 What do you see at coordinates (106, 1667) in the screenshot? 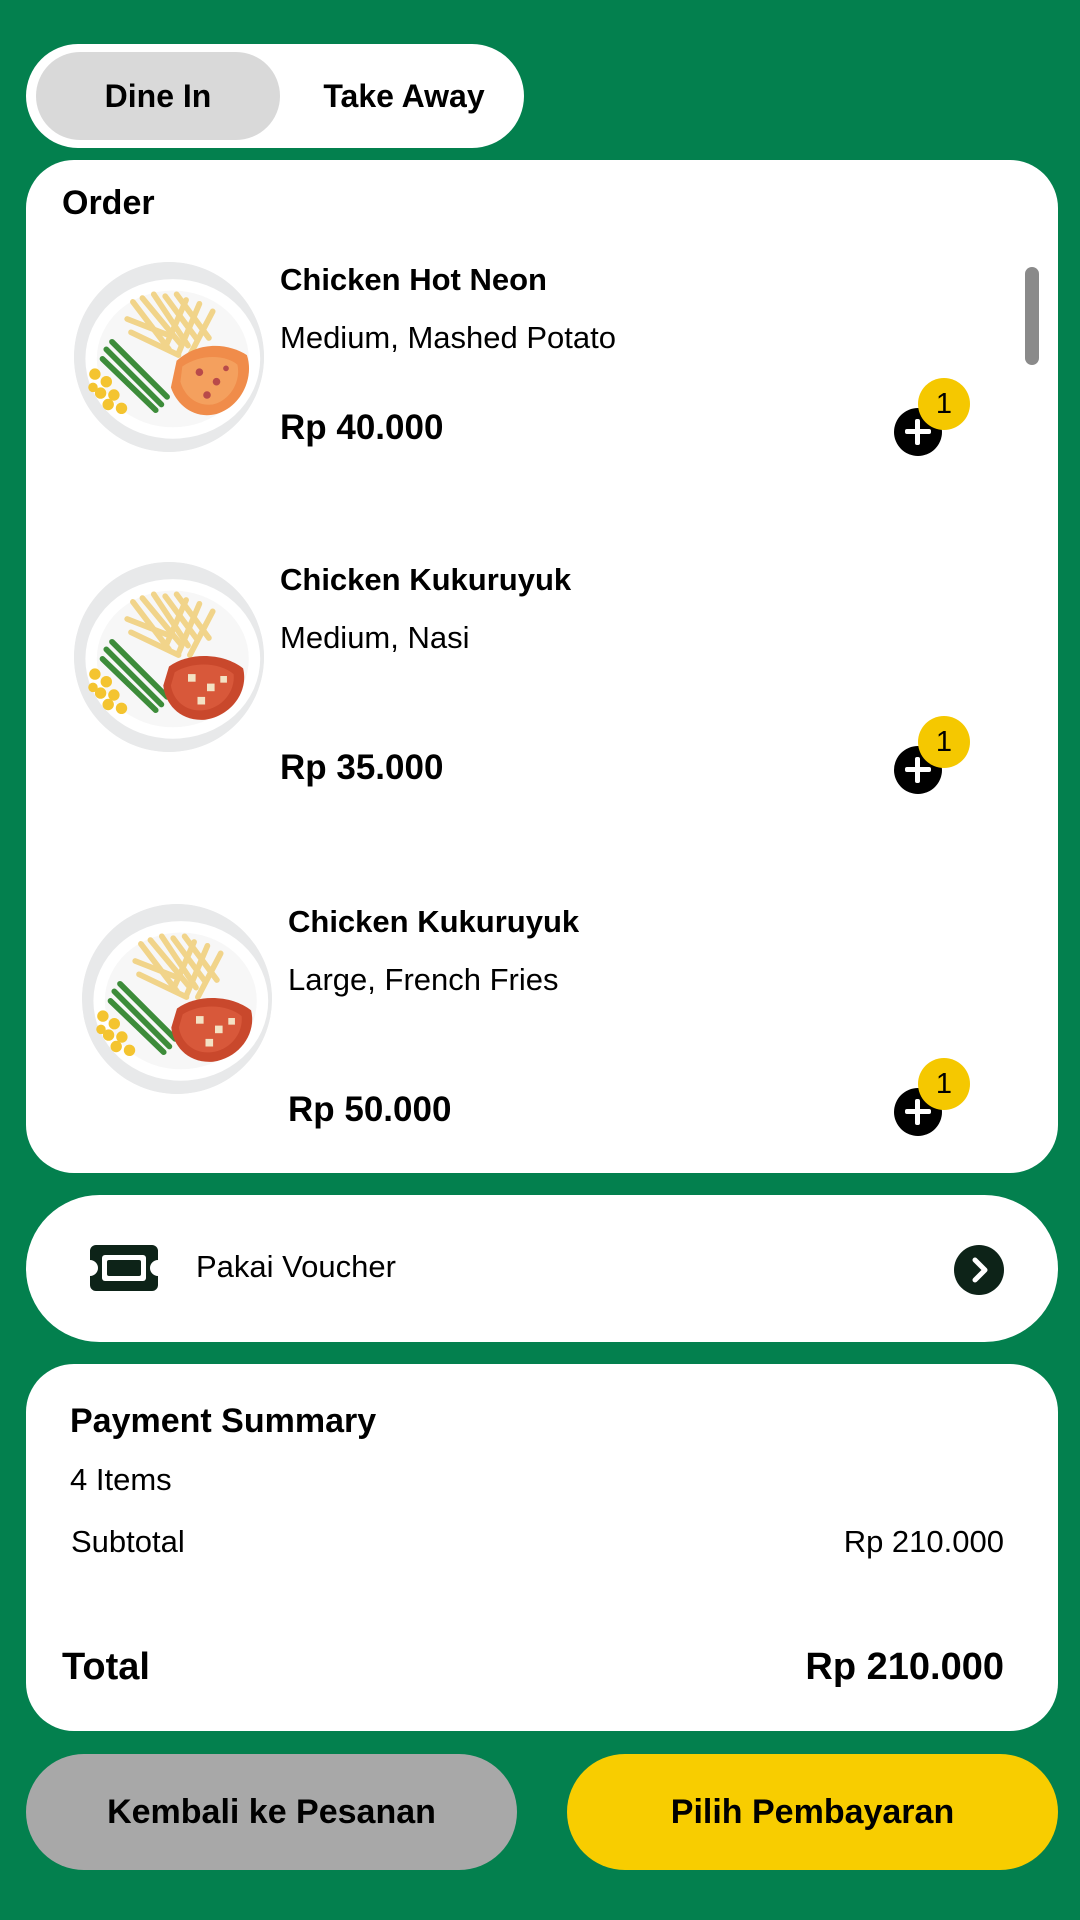
I see `total-label: Total` at bounding box center [106, 1667].